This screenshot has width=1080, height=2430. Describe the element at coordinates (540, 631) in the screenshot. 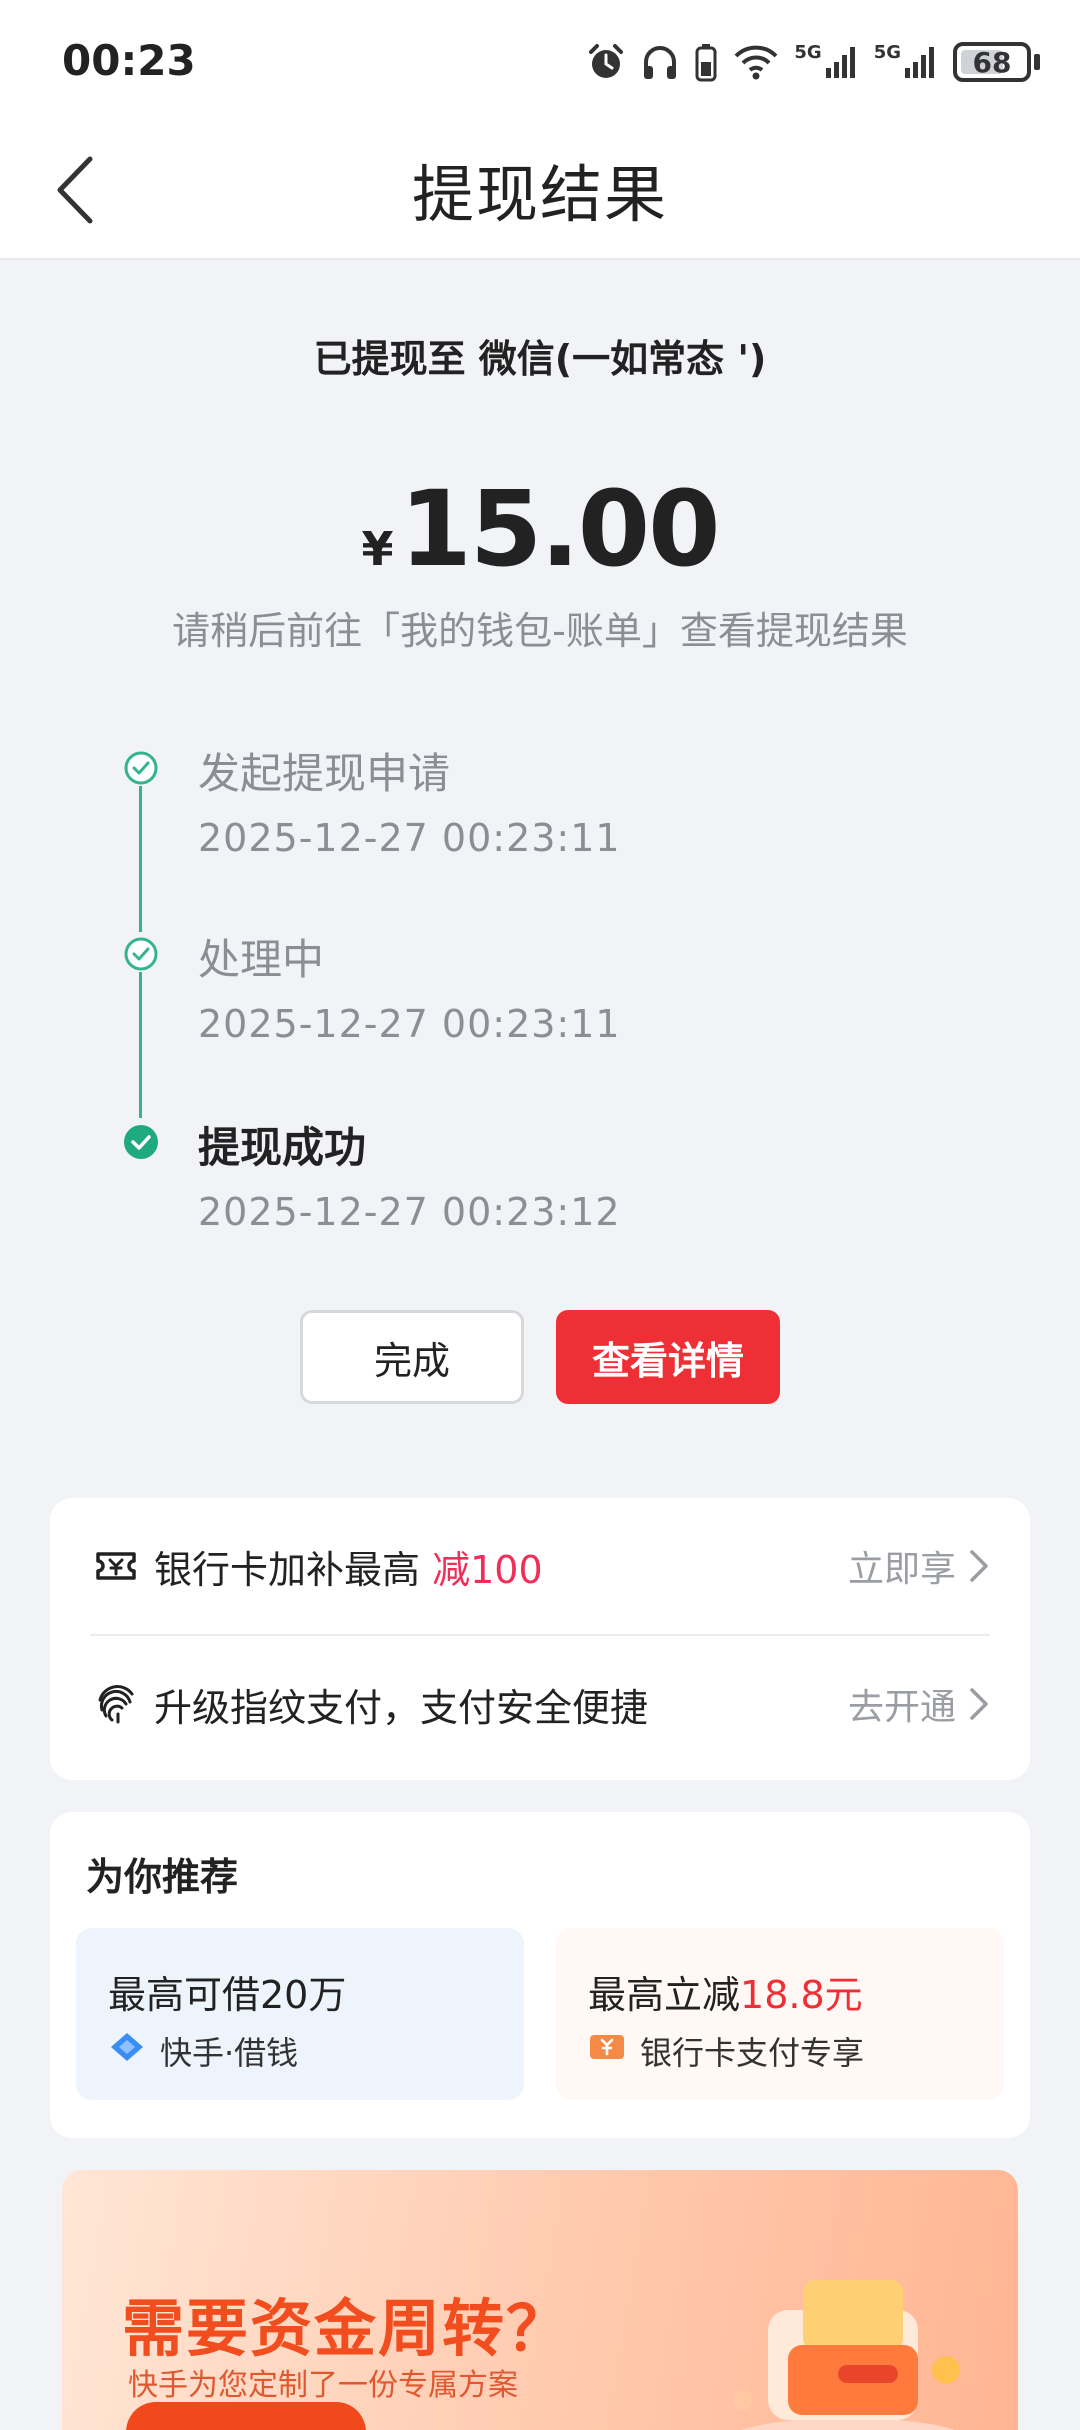

I see `result-hint: 请稍后前往「我的钱包-账单」查看提现结果` at that location.